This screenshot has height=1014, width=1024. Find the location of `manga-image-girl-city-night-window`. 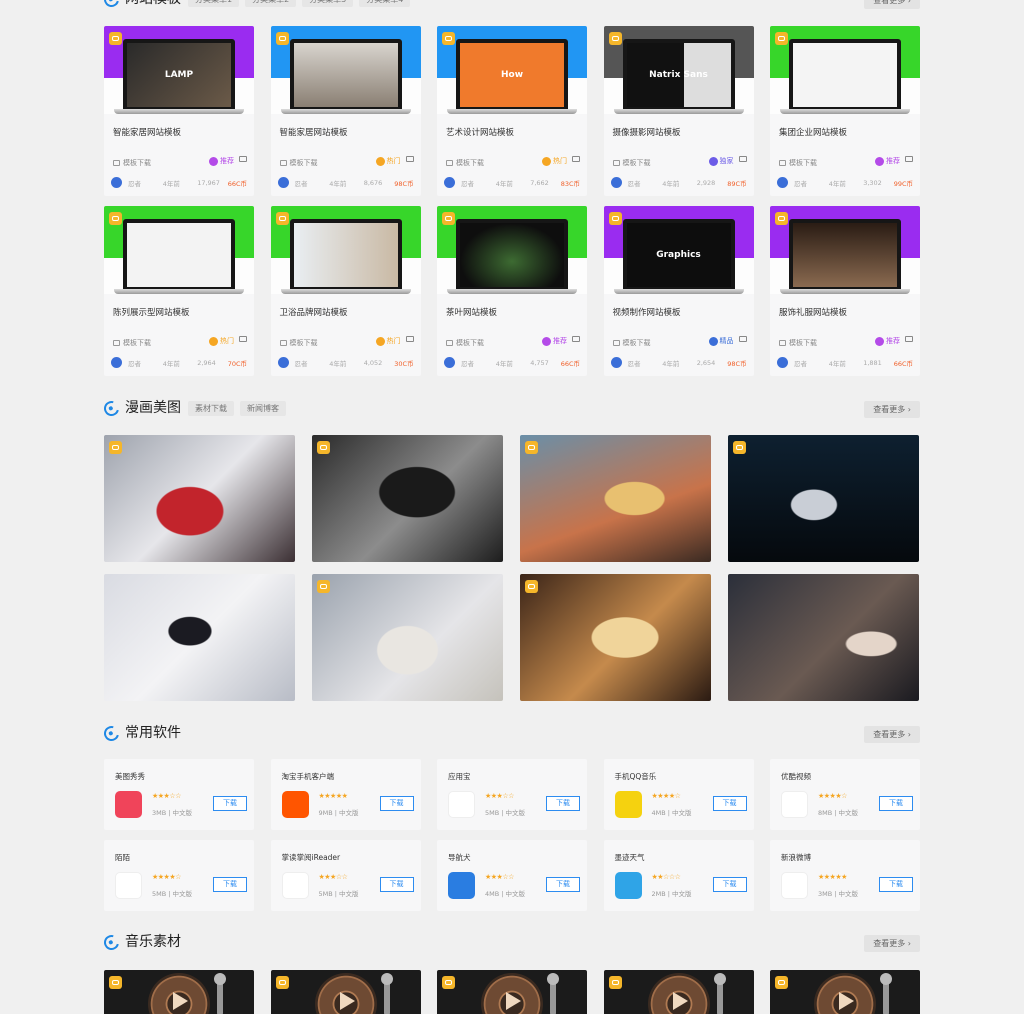

manga-image-girl-city-night-window is located at coordinates (823, 637).